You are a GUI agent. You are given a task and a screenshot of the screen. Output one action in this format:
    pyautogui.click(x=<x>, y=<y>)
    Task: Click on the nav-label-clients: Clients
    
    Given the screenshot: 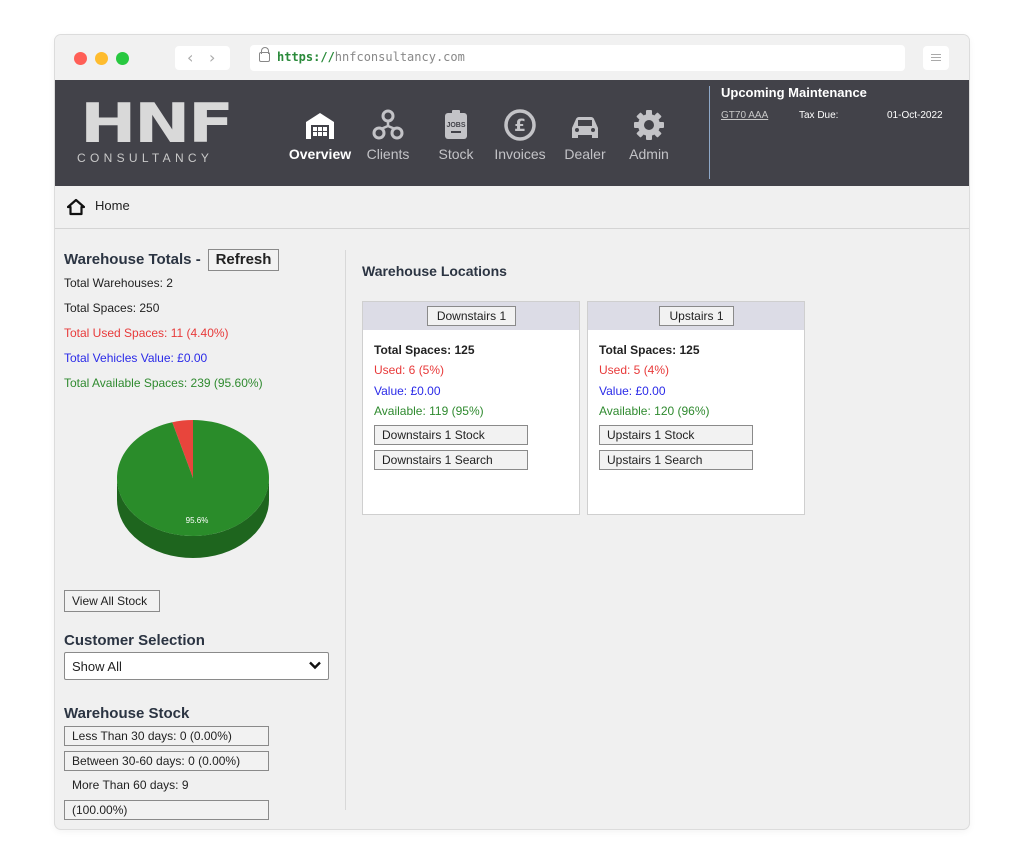 What is the action you would take?
    pyautogui.click(x=388, y=154)
    